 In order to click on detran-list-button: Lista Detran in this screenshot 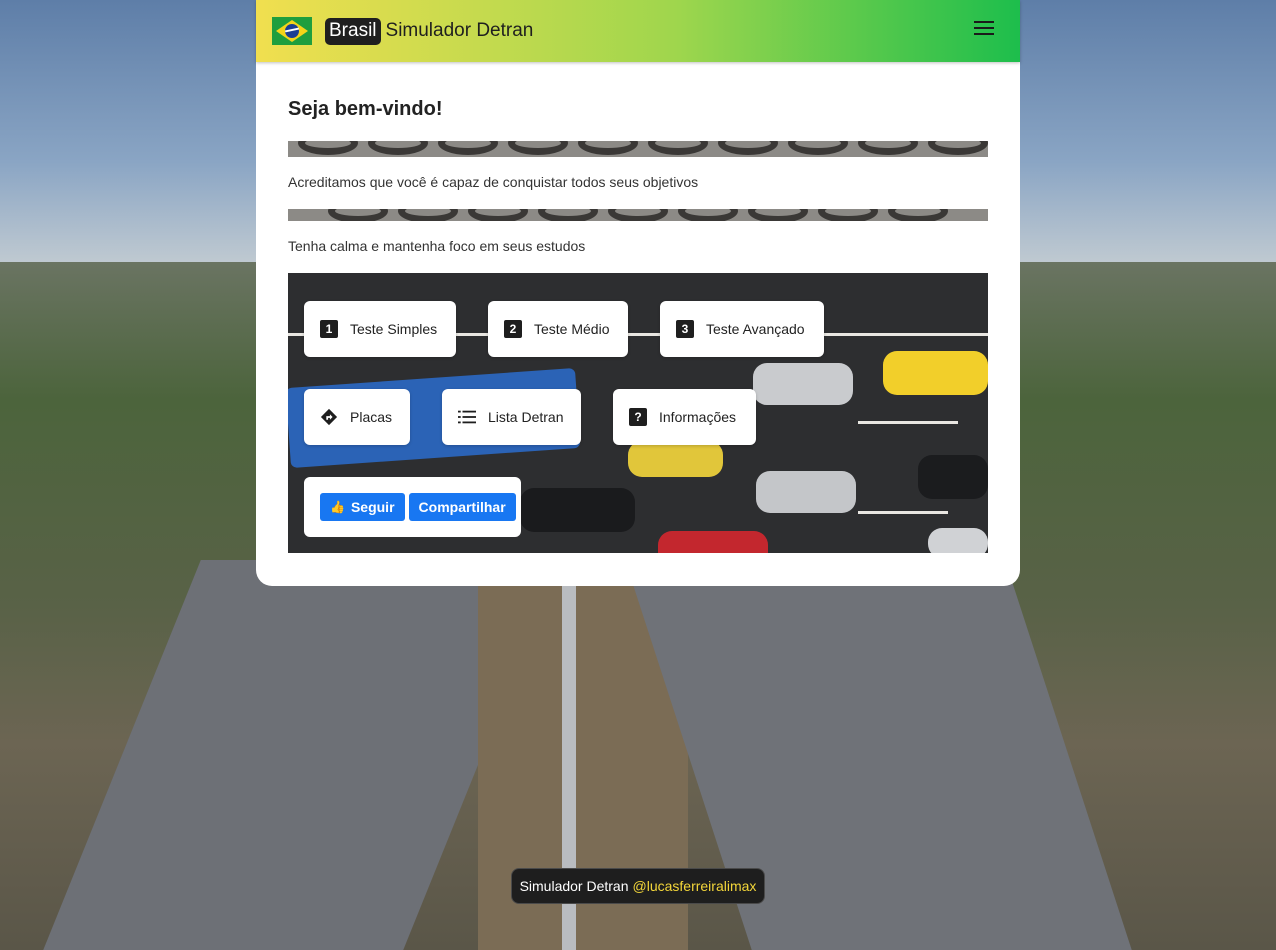, I will do `click(511, 417)`.